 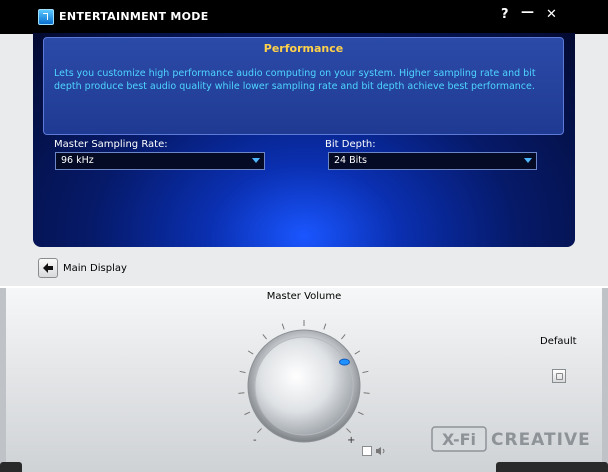 I want to click on master-volume-label: Master Volume, so click(x=304, y=296).